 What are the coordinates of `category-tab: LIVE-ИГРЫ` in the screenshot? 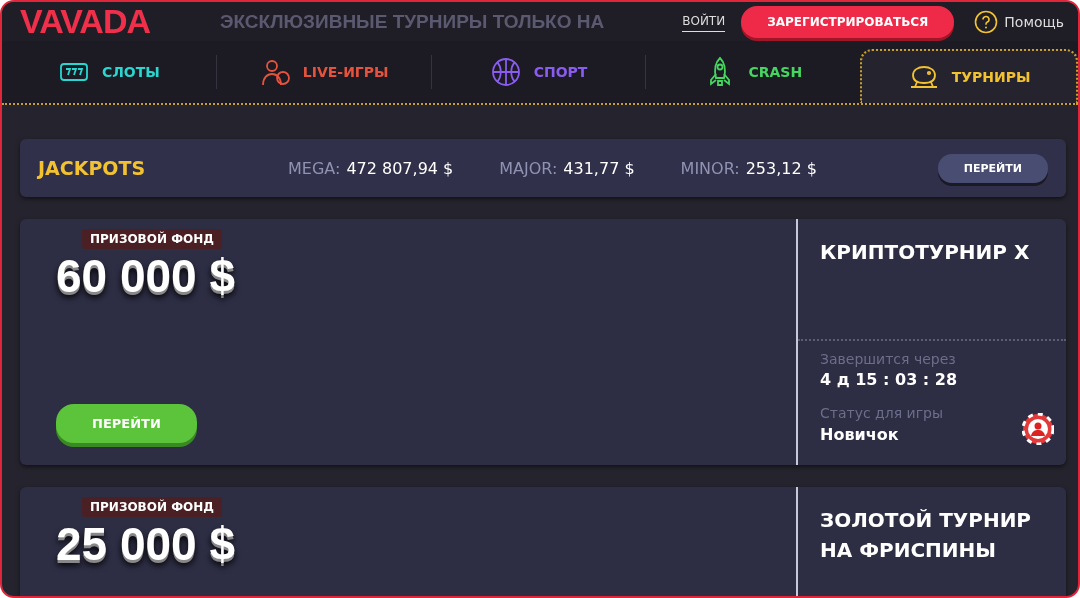 It's located at (323, 72).